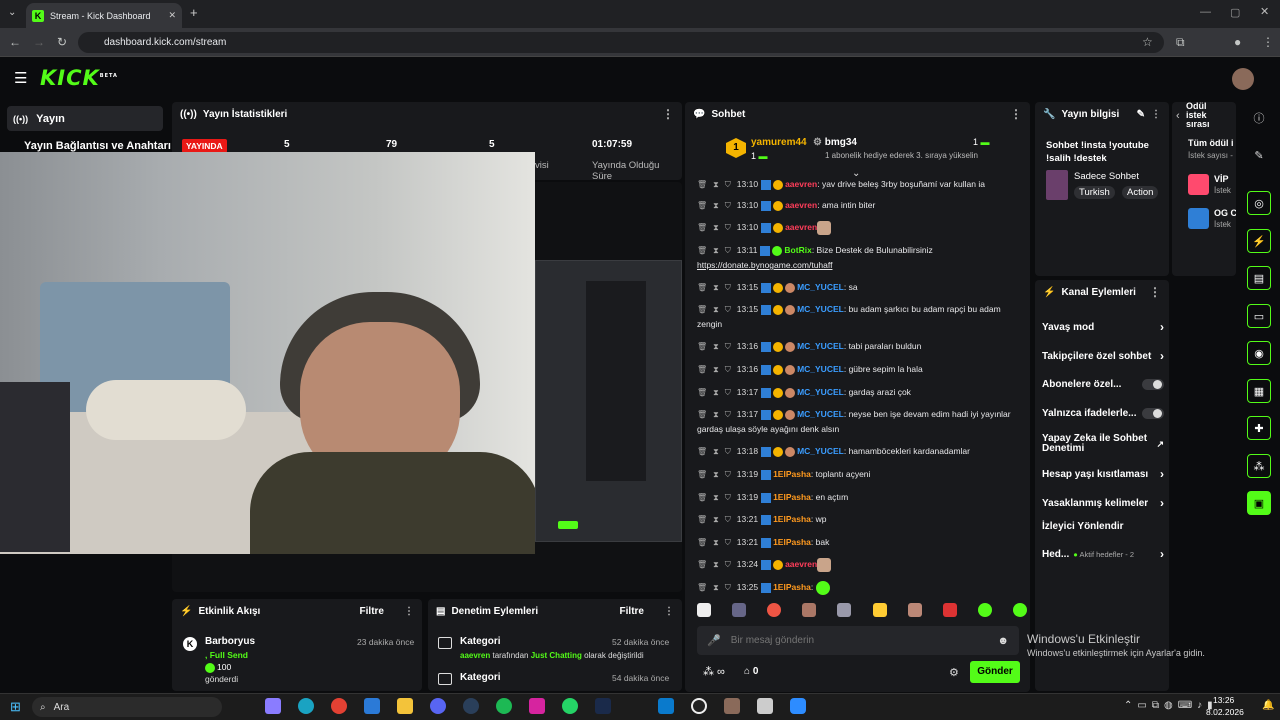 Image resolution: width=1280 pixels, height=720 pixels. Describe the element at coordinates (835, 142) in the screenshot. I see `leader2-name: ⚙ bmg34` at that location.